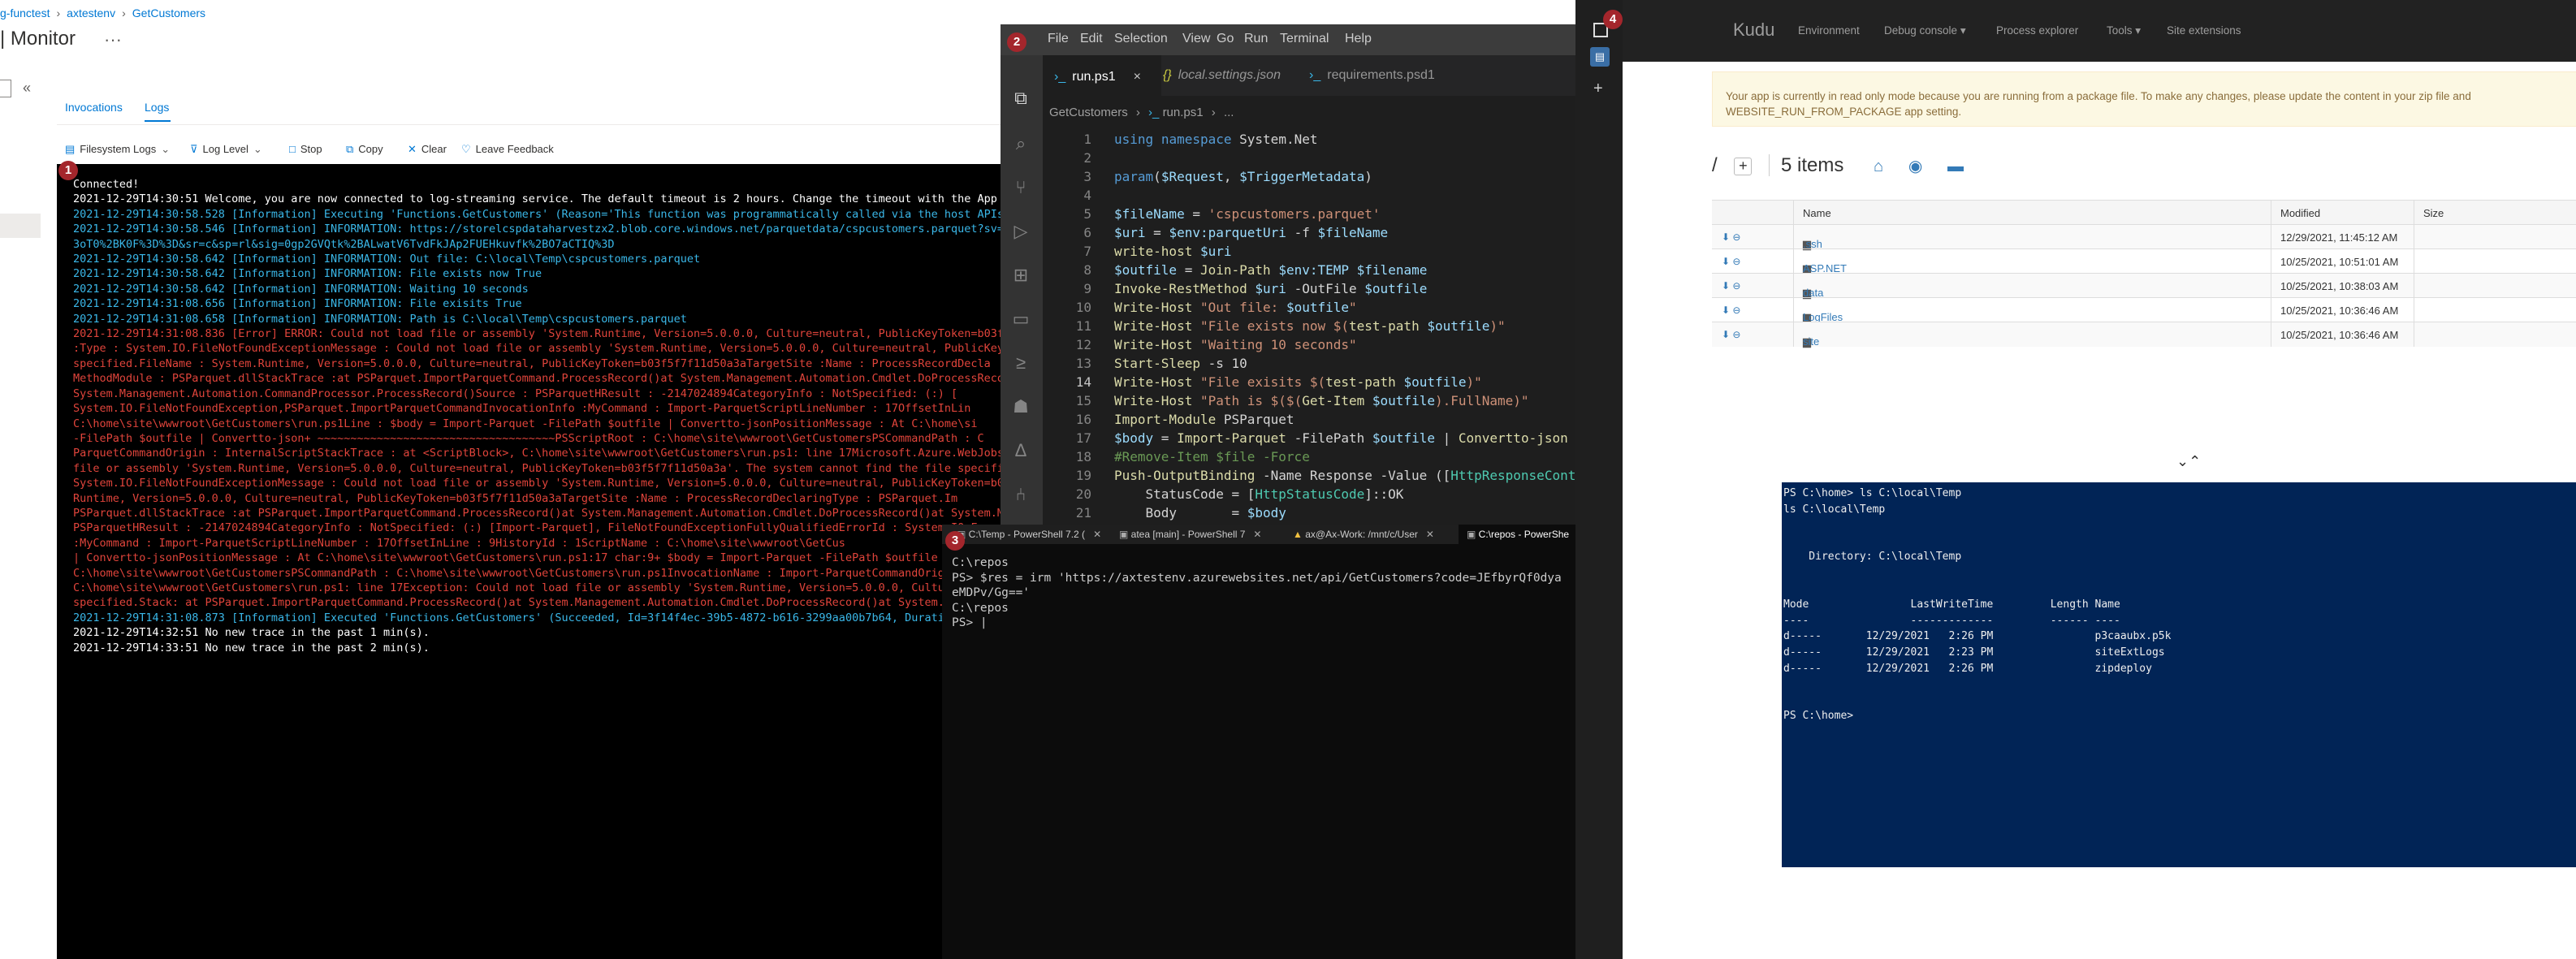 Image resolution: width=2576 pixels, height=959 pixels. What do you see at coordinates (2144, 286) in the screenshot?
I see `table-row: ⬇ ⊖ ▆ data 10/25/2021, 10:38:03 AM` at bounding box center [2144, 286].